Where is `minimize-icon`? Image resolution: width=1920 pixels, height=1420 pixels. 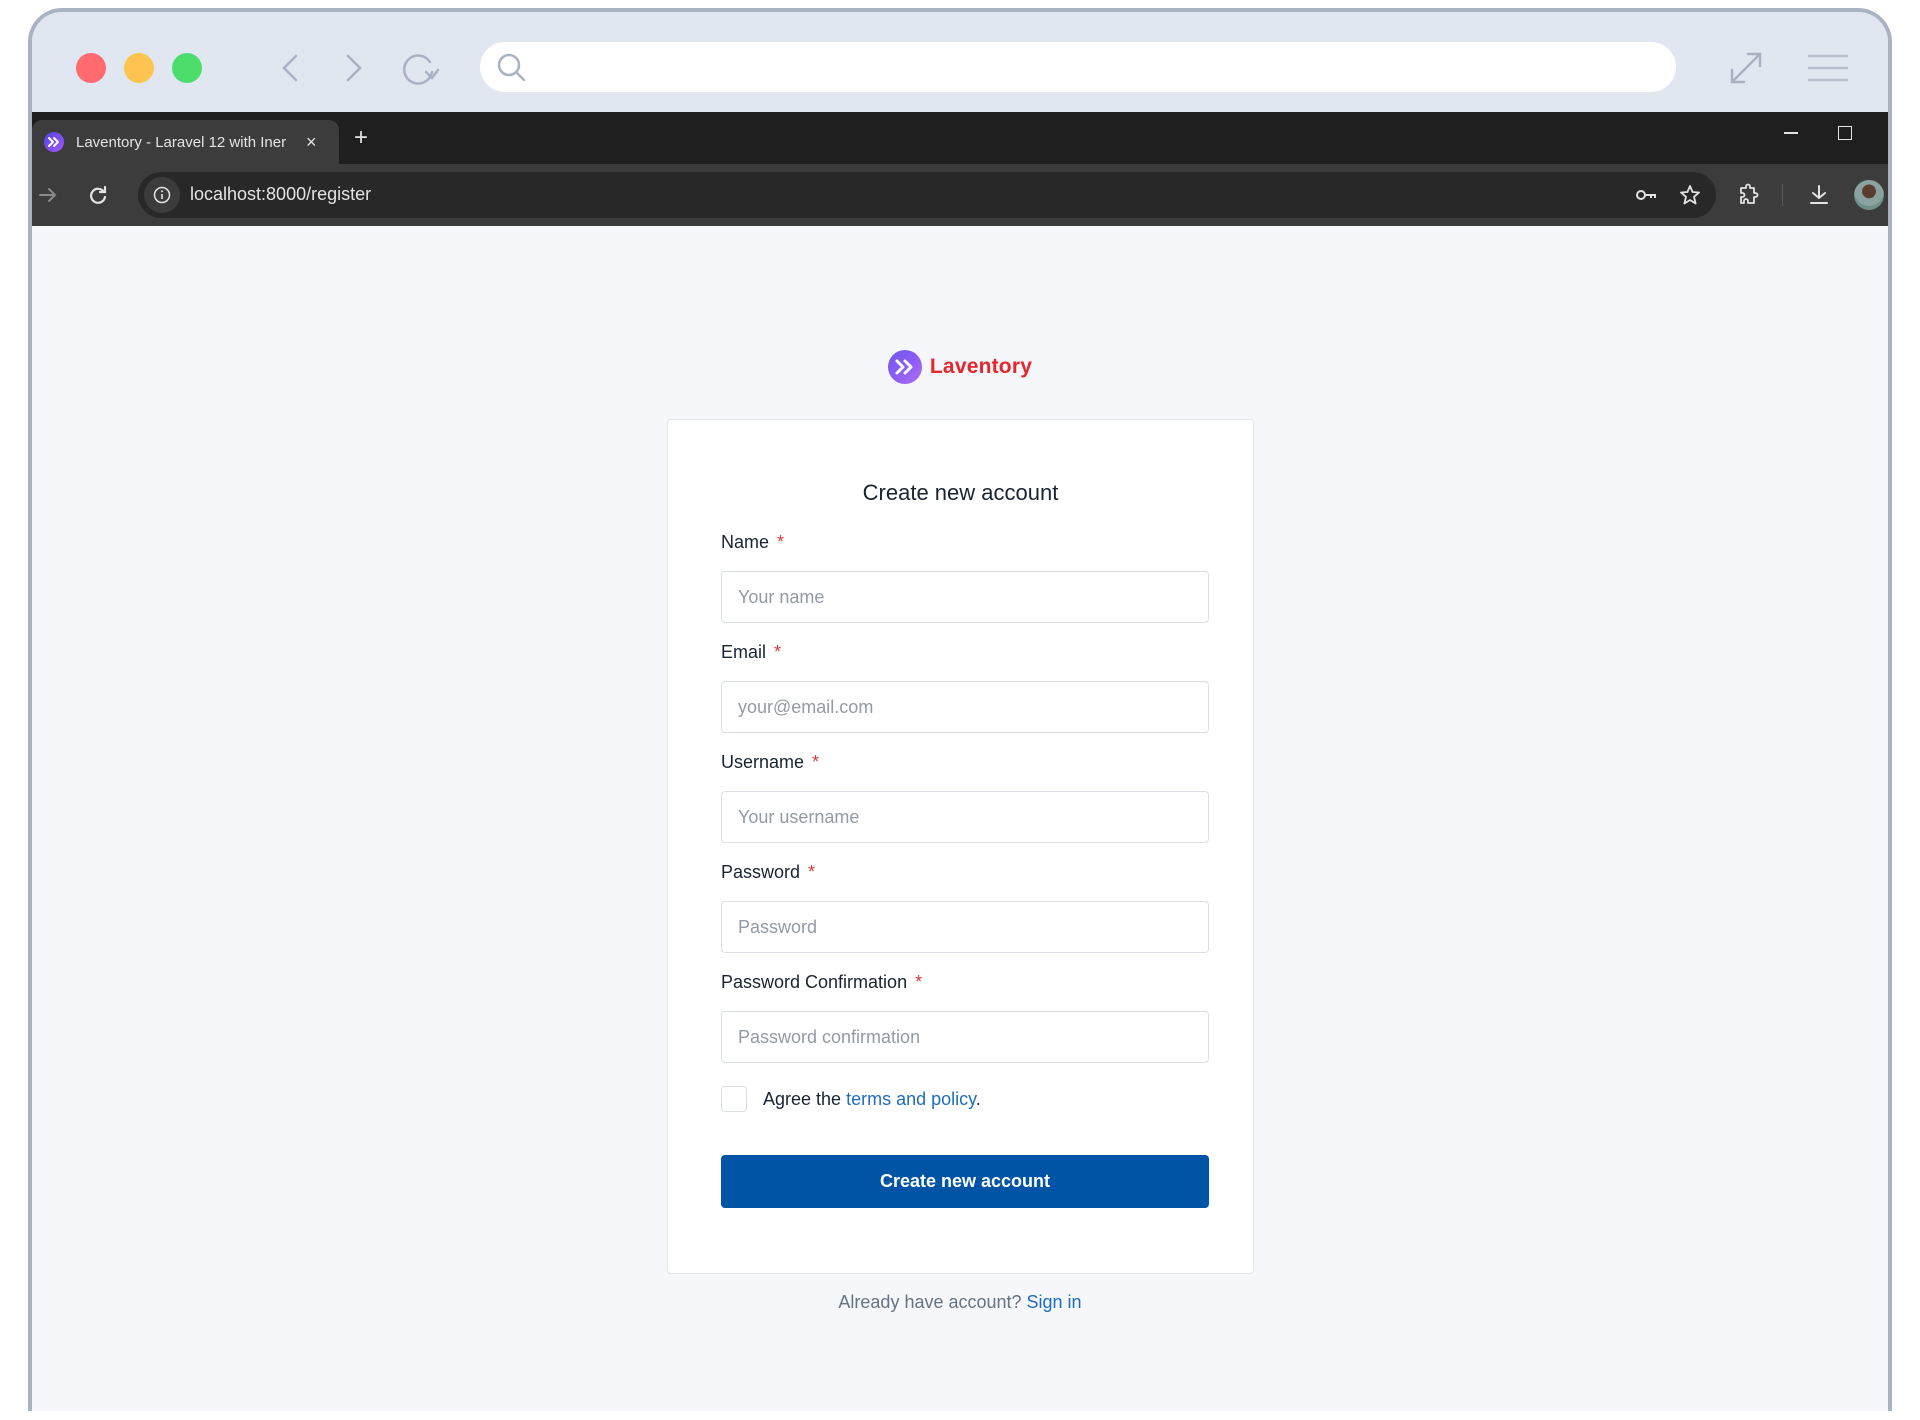 minimize-icon is located at coordinates (1791, 133).